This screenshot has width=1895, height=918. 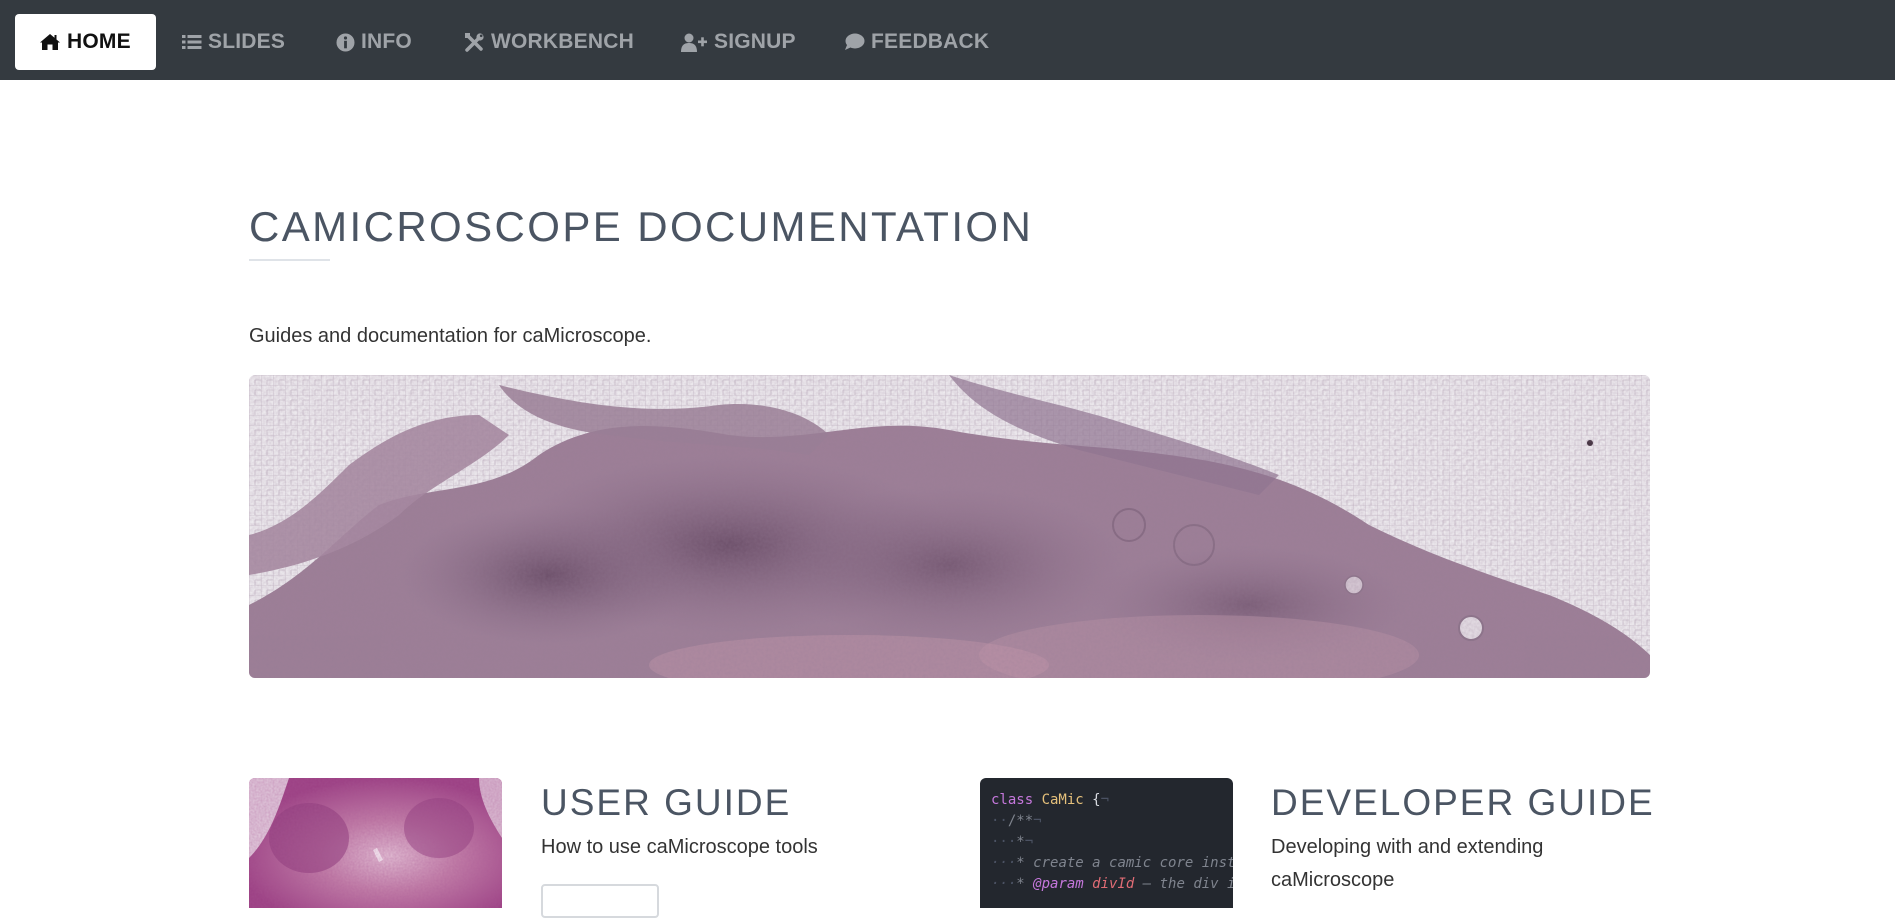 What do you see at coordinates (679, 847) in the screenshot?
I see `user-guide-description: How to use caMicroscope tools` at bounding box center [679, 847].